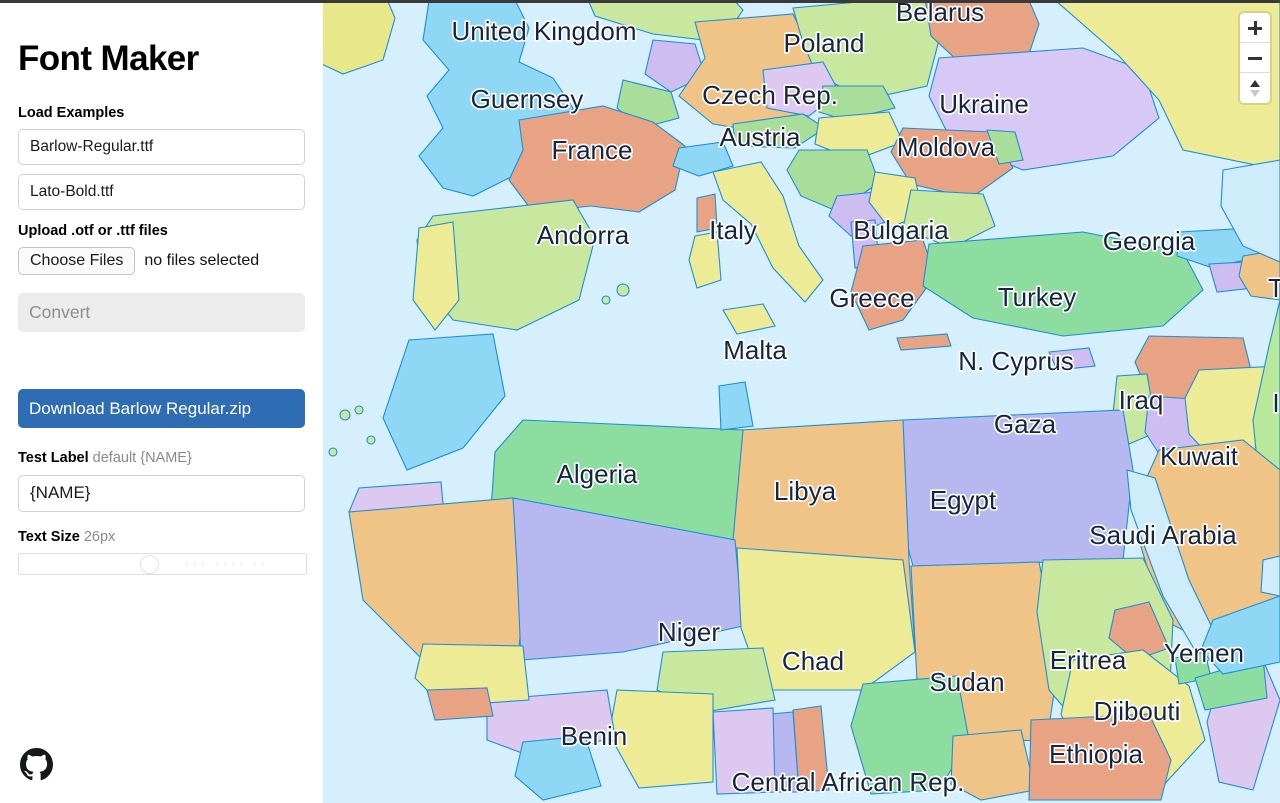 The image size is (1280, 803). Describe the element at coordinates (901, 230) in the screenshot. I see `map-country-label: Bulgaria` at that location.